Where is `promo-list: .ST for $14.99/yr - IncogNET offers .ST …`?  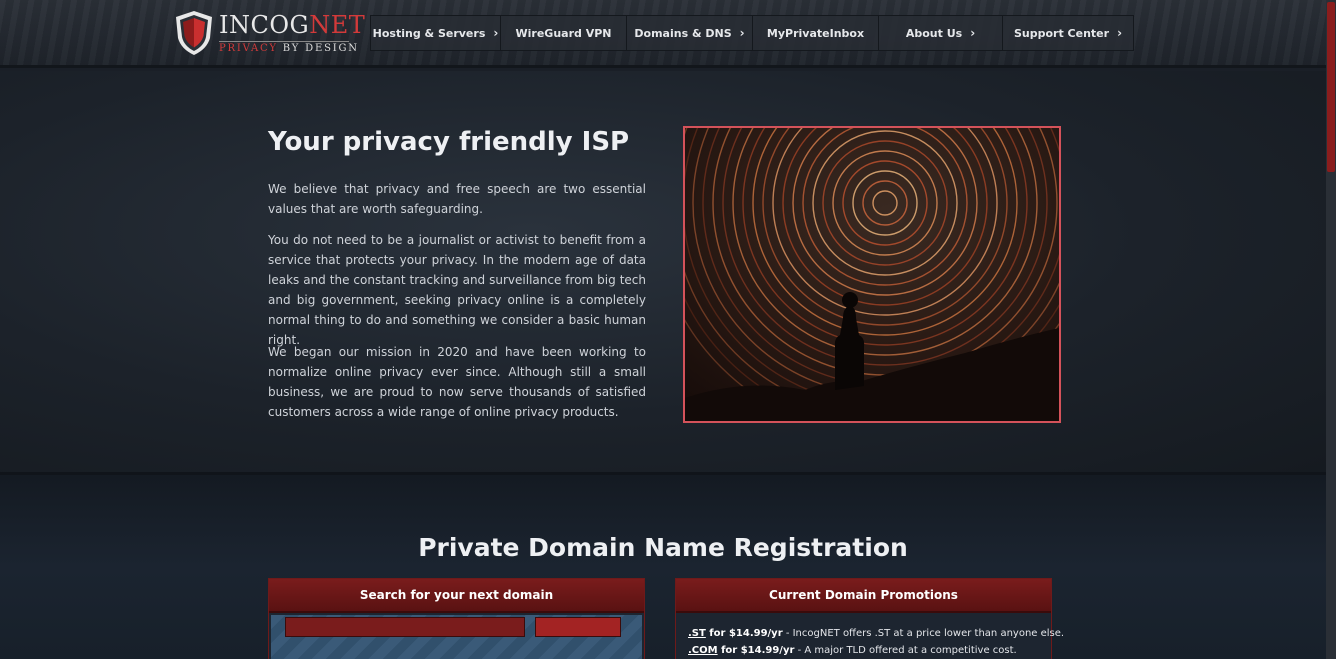
promo-list: .ST for $14.99/yr - IncogNET offers .ST … is located at coordinates (870, 636).